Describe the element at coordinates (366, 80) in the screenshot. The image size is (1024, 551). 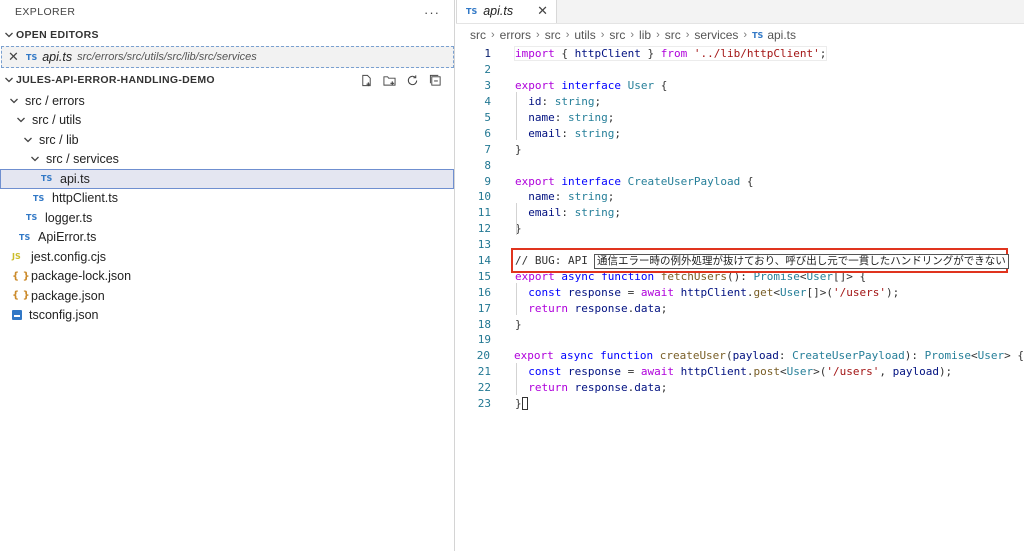
I see `new-file-icon` at that location.